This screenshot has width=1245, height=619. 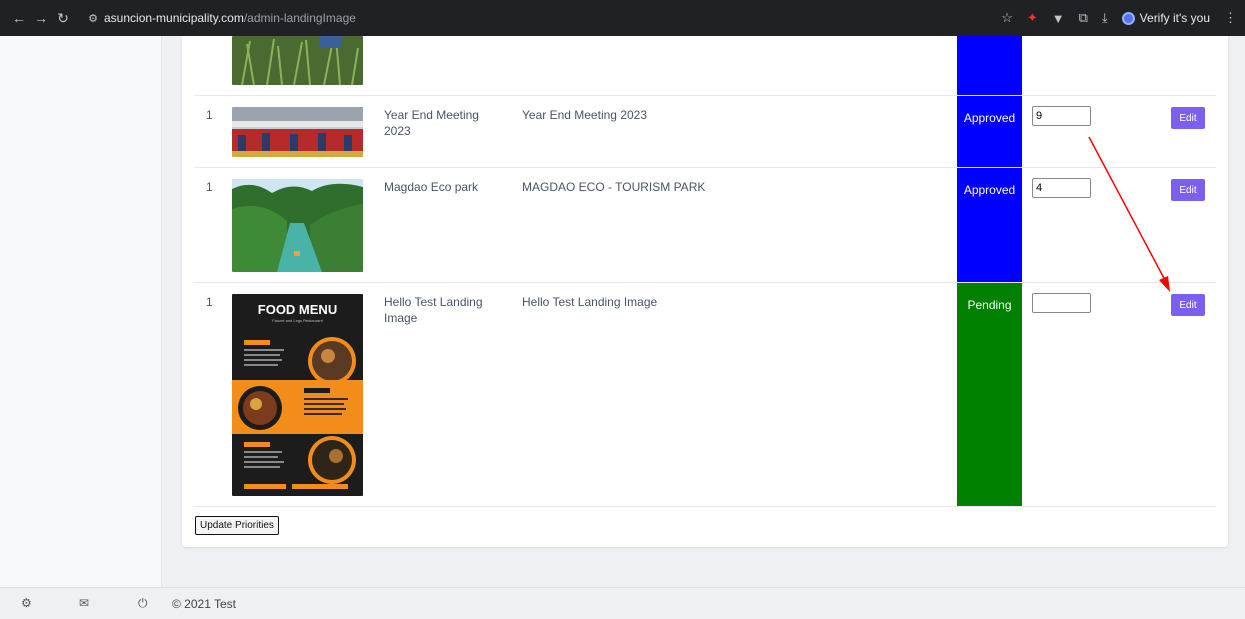 I want to click on sidebar, so click(x=81, y=311).